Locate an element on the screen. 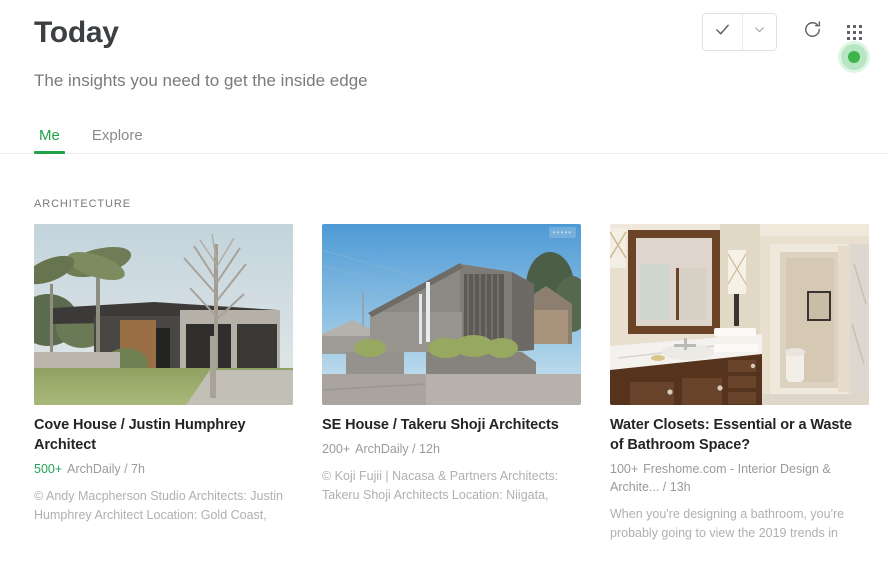 This screenshot has height=563, width=887. article-source: ArchDaily / 12h is located at coordinates (397, 449).